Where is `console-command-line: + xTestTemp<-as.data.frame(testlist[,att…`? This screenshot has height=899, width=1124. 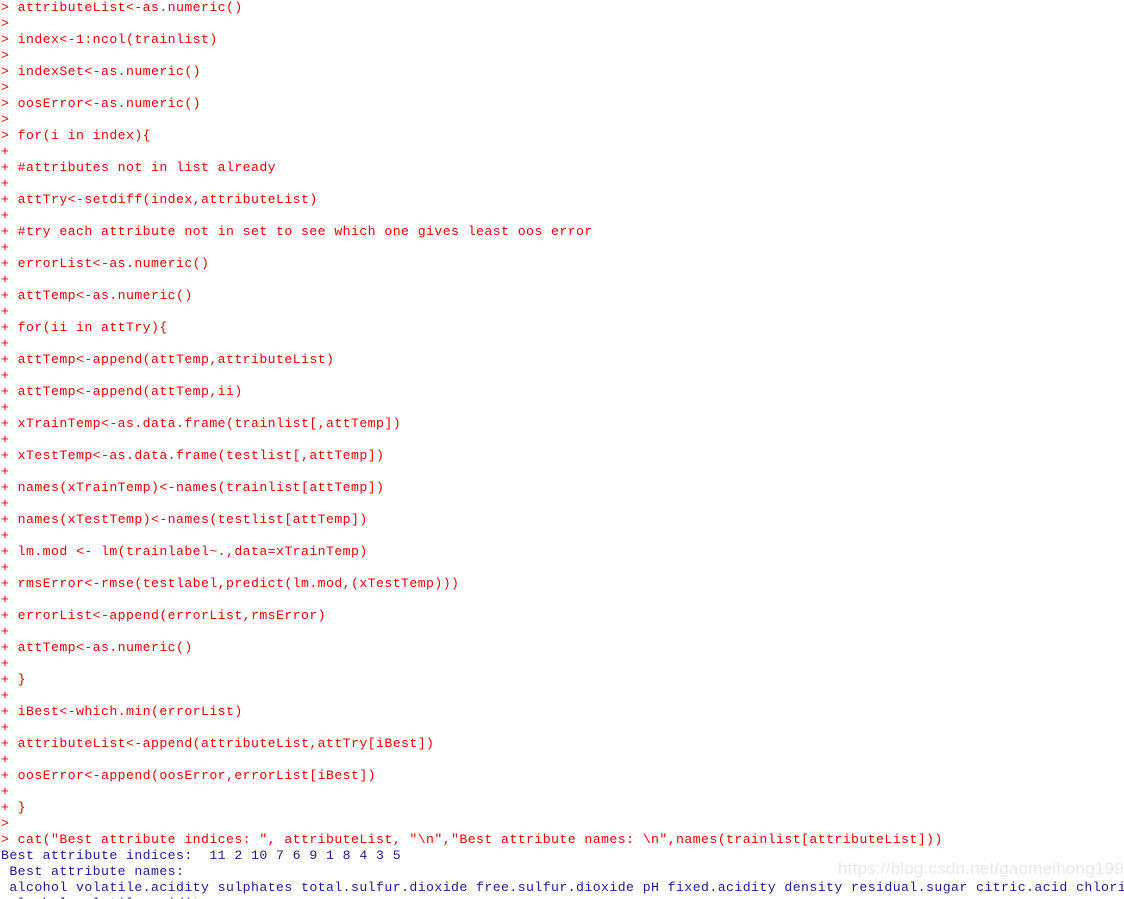
console-command-line: + xTestTemp<-as.data.frame(testlist[,att… is located at coordinates (193, 455).